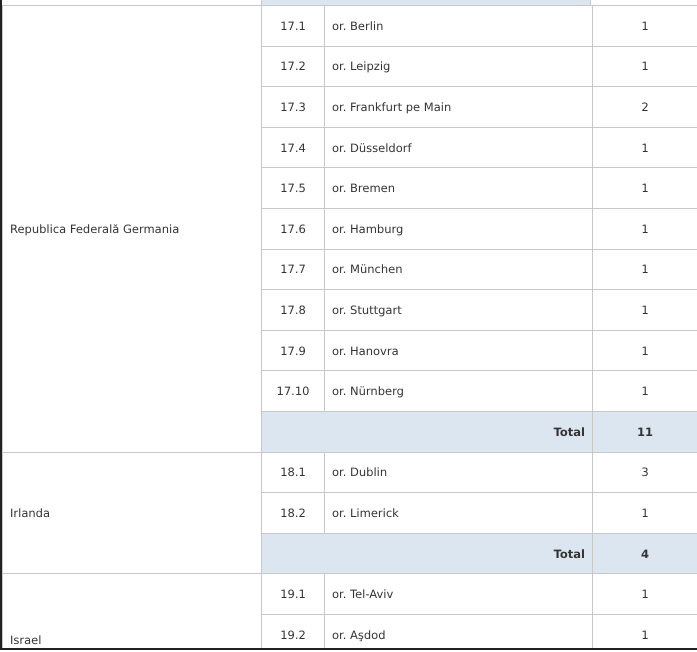  What do you see at coordinates (458, 107) in the screenshot?
I see `table-cell: or. Frankfurt pe Main` at bounding box center [458, 107].